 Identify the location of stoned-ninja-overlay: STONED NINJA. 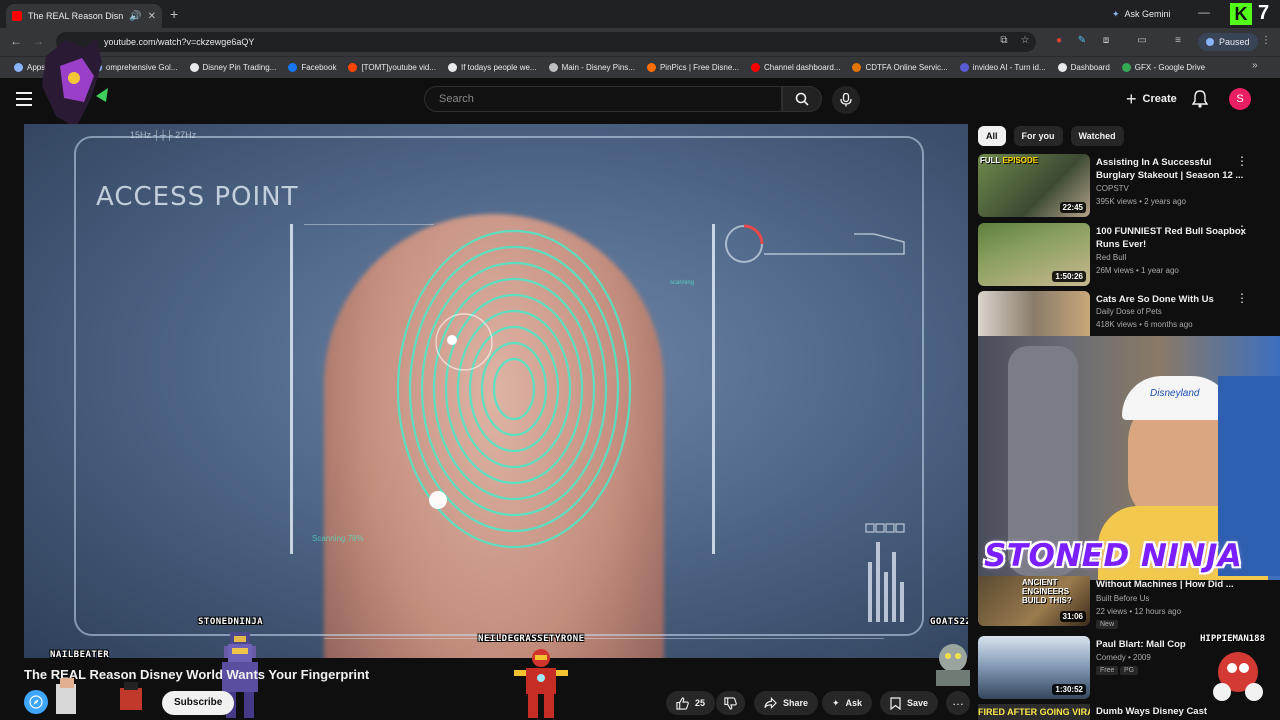
(1113, 556).